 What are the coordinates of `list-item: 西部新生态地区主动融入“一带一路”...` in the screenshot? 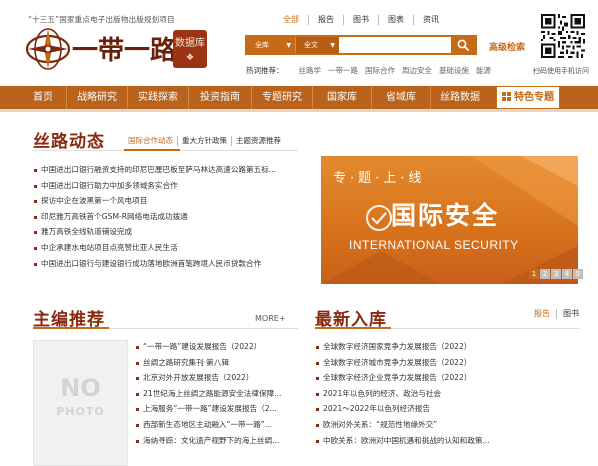 It's located at (216, 425).